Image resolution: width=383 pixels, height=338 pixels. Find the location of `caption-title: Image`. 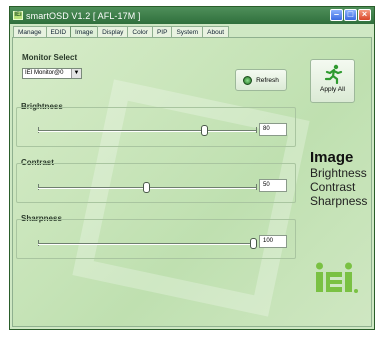

caption-title: Image is located at coordinates (332, 157).